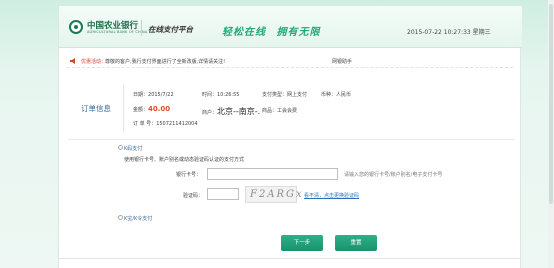 This screenshot has width=554, height=268. Describe the element at coordinates (210, 95) in the screenshot. I see `time-label: 时间：` at that location.